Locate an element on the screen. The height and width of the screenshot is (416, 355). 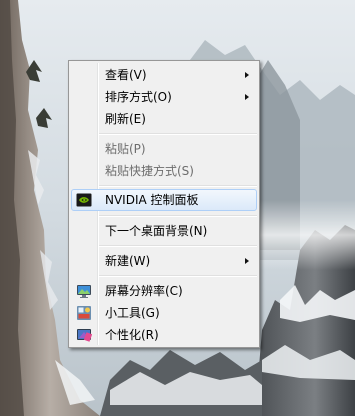
menu-item-refresh: 刷新(E) is located at coordinates (164, 119).